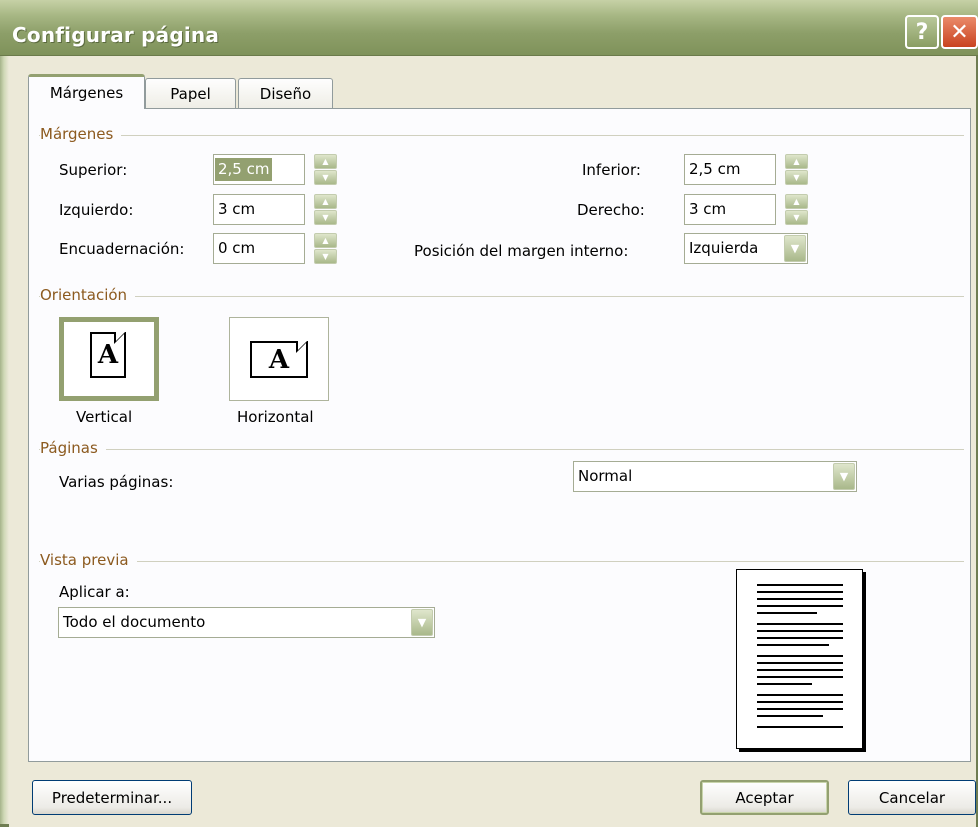  I want to click on bottom-margin-spinner: 2,5 cm ▲ ▼, so click(746, 169).